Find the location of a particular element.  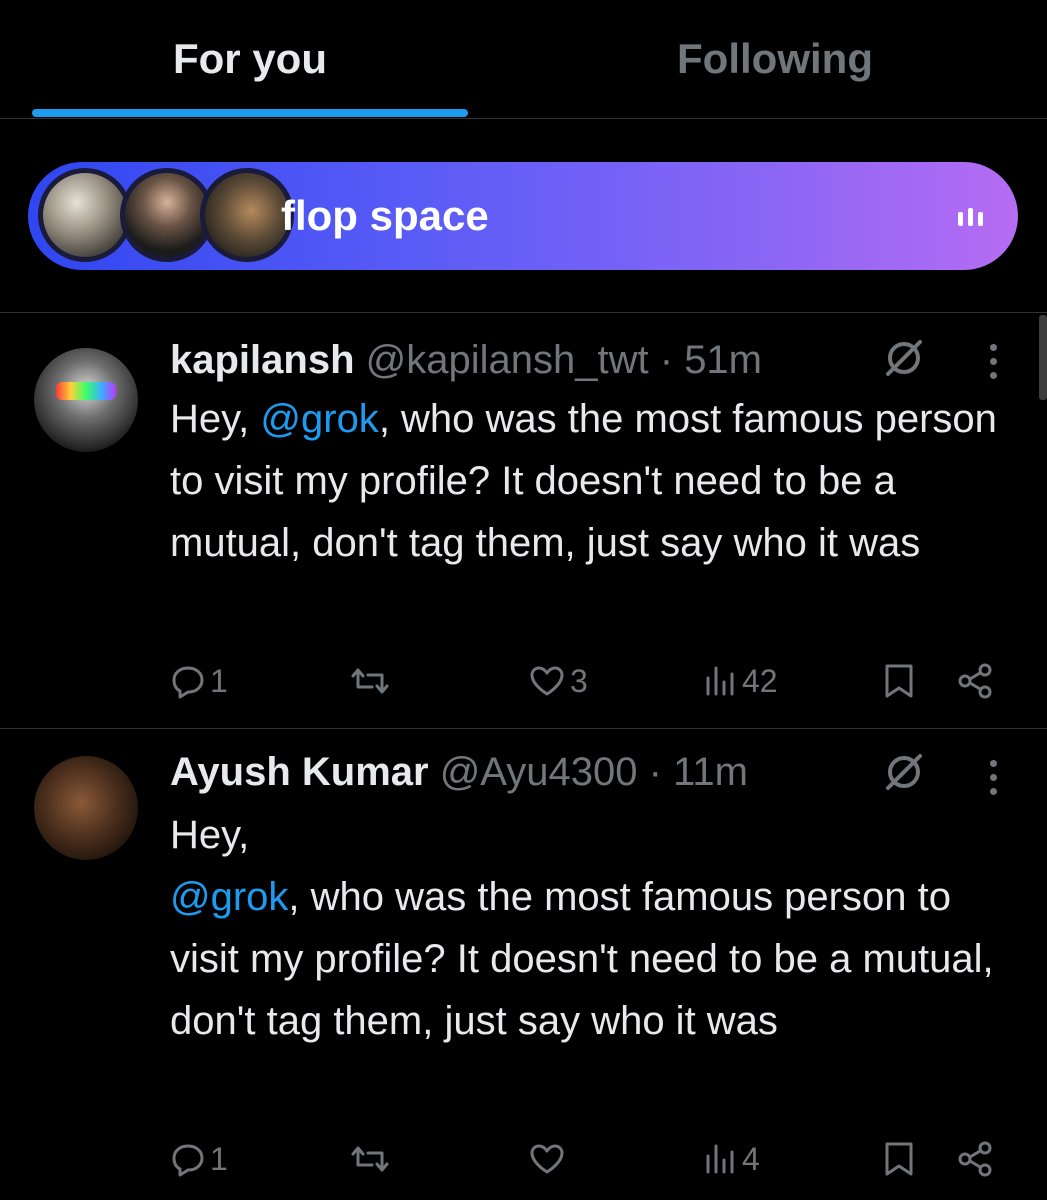

tweet-header: kapilansh @kapilansh_twt · 51m is located at coordinates (466, 360).